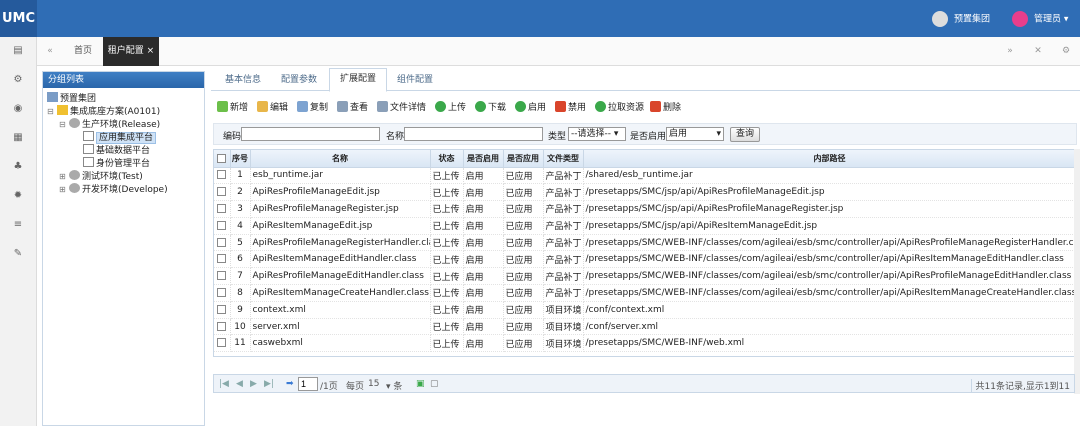  I want to click on dashboard-icon: ▤, so click(18, 50).